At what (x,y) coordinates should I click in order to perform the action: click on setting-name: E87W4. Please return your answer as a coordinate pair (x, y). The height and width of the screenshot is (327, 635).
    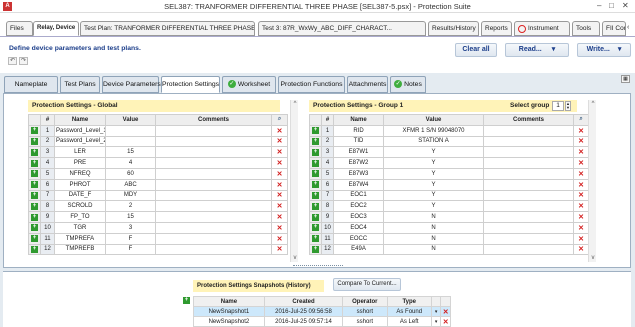
    Looking at the image, I should click on (358, 184).